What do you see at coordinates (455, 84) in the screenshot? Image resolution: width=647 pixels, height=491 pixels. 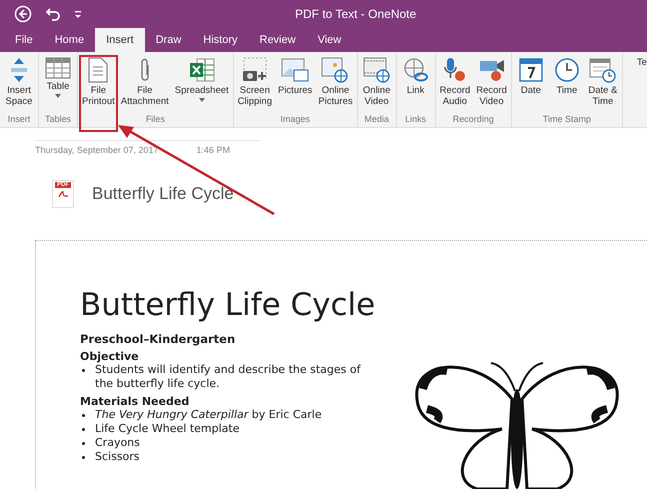 I see `ribbon-button: Record Audio` at bounding box center [455, 84].